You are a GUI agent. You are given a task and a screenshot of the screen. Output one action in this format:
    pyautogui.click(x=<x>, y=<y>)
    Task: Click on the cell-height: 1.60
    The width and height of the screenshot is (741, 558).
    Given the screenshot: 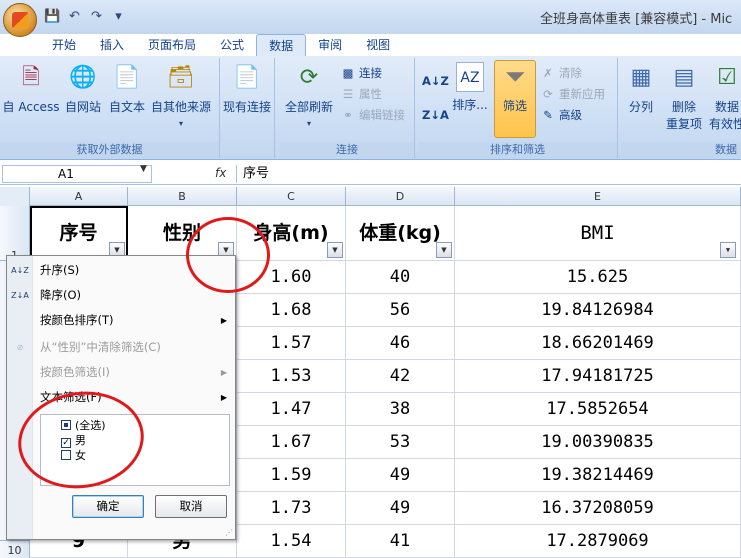 What is the action you would take?
    pyautogui.click(x=291, y=277)
    